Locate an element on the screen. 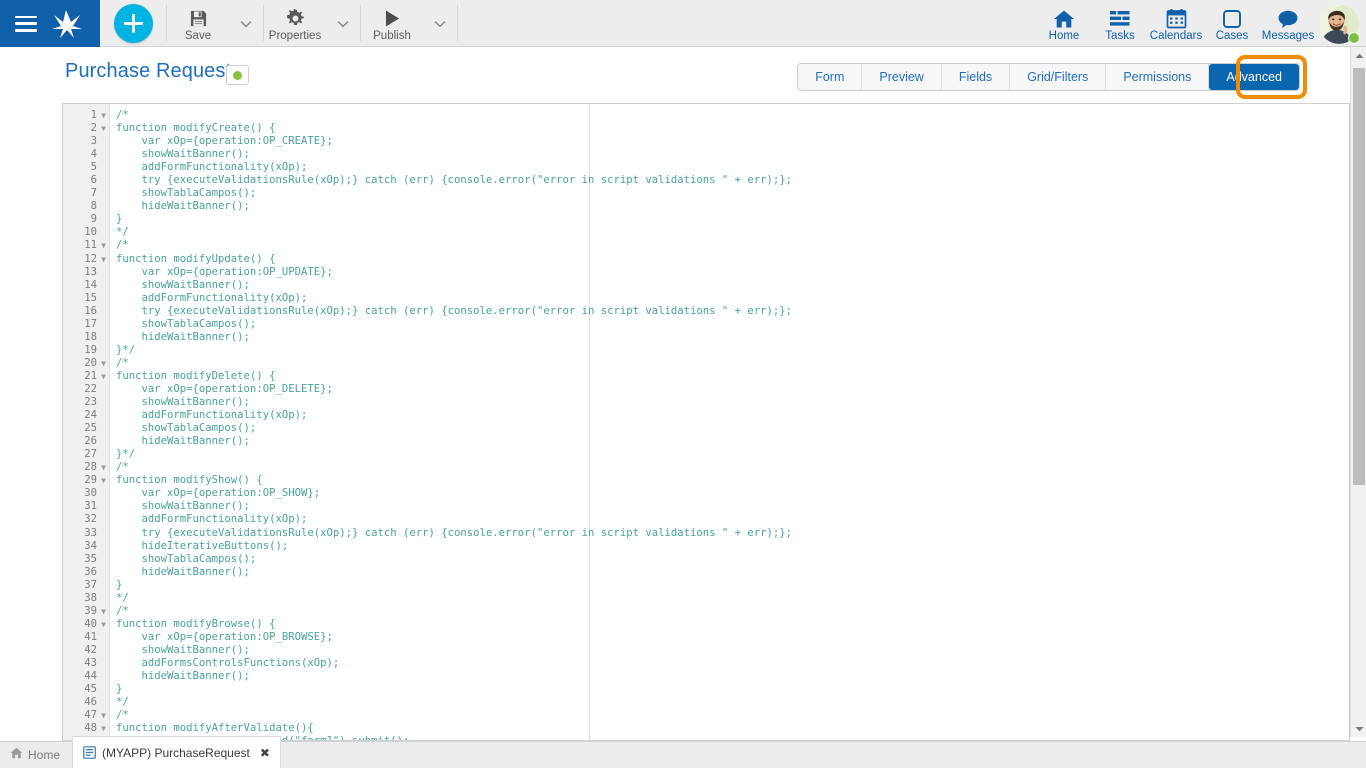 Image resolution: width=1366 pixels, height=768 pixels. line-number: 38 is located at coordinates (90, 597).